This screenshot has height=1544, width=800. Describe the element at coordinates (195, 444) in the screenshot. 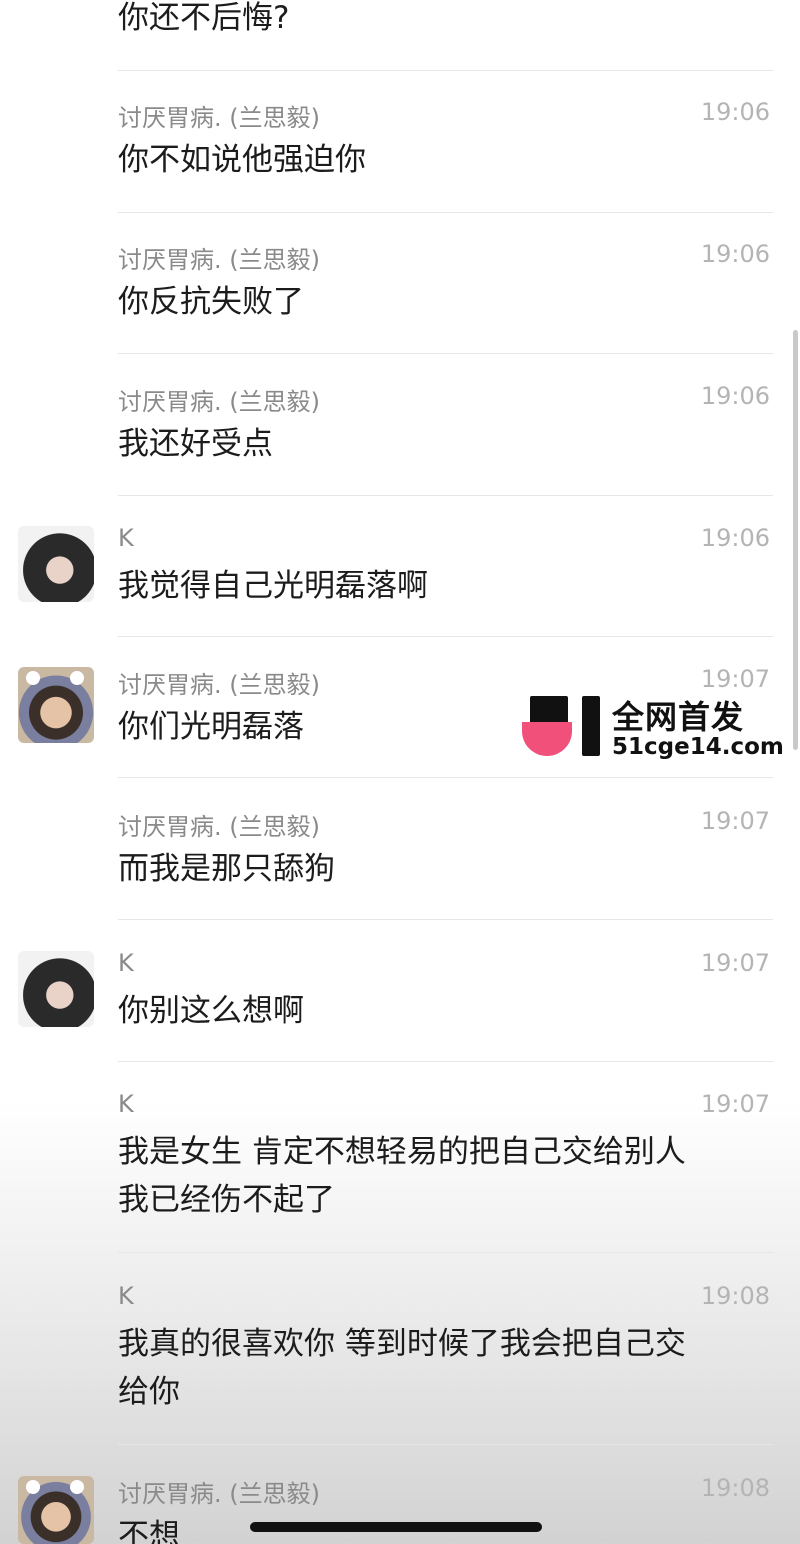

I see `message-text: 我还好受点` at that location.